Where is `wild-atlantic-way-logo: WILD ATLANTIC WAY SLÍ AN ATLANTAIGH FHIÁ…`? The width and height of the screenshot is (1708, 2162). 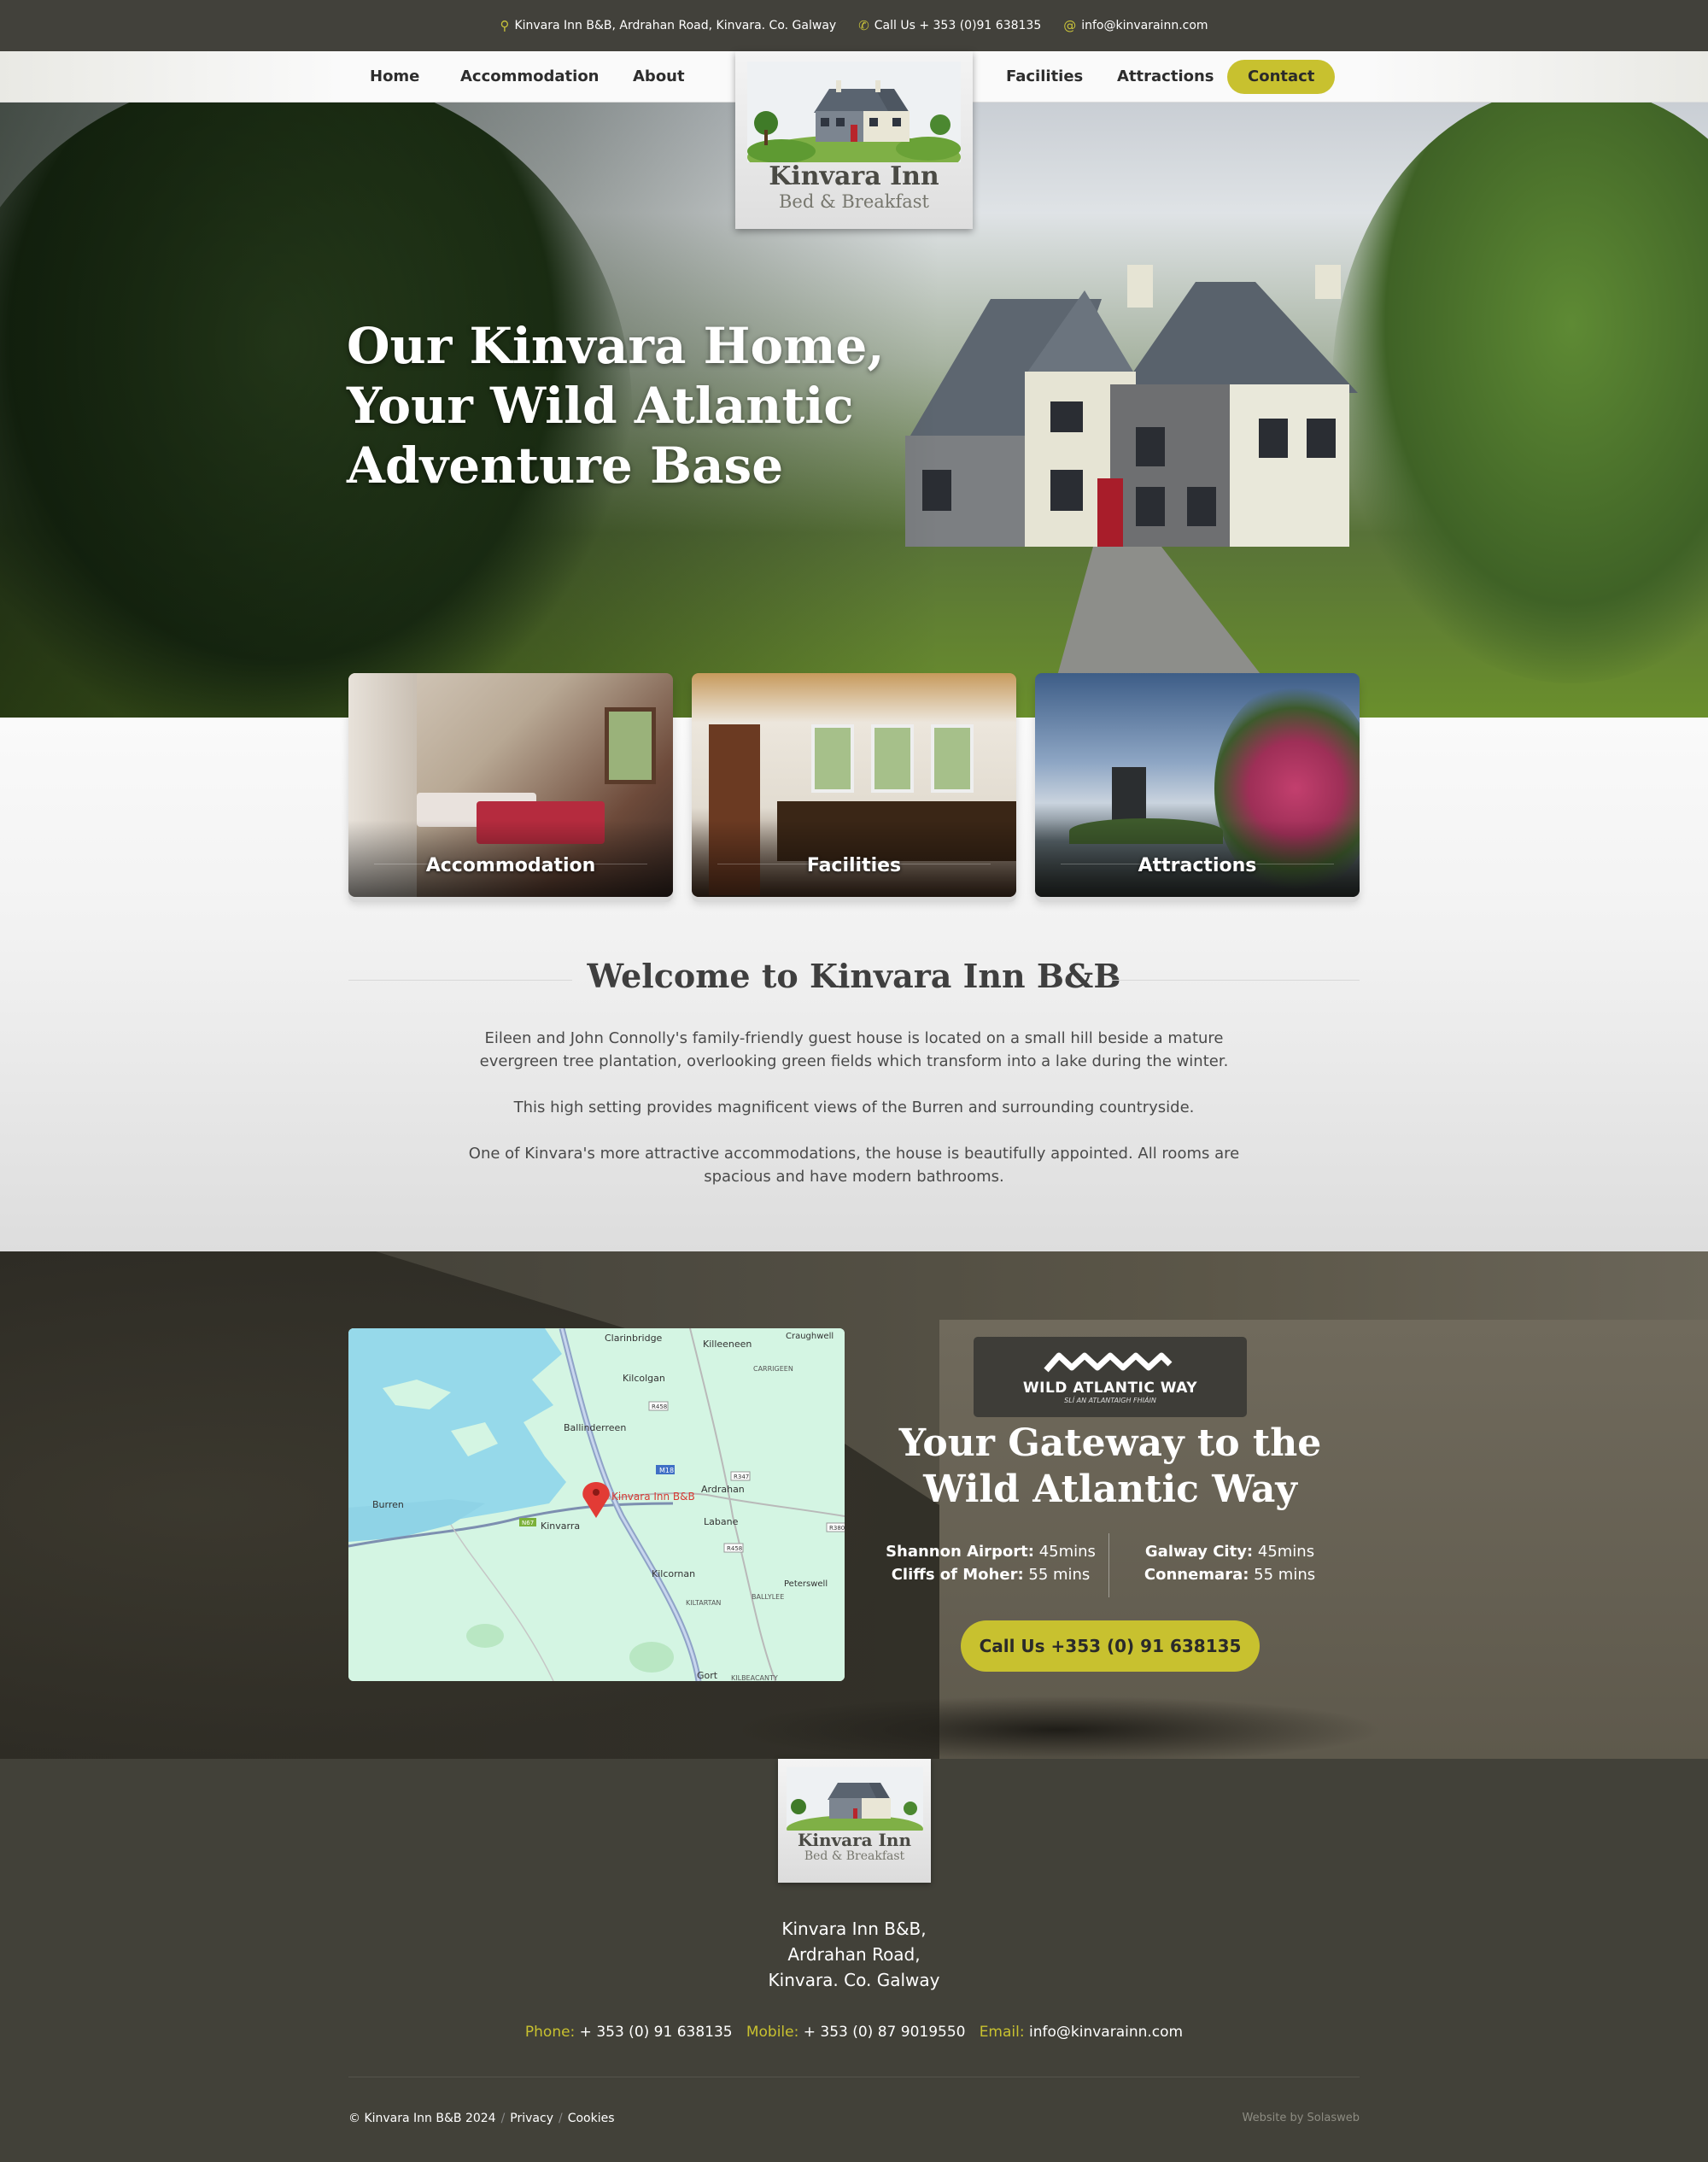
wild-atlantic-way-logo: WILD ATLANTIC WAY SLÍ AN ATLANTAIGH FHIÁ… is located at coordinates (1110, 1377).